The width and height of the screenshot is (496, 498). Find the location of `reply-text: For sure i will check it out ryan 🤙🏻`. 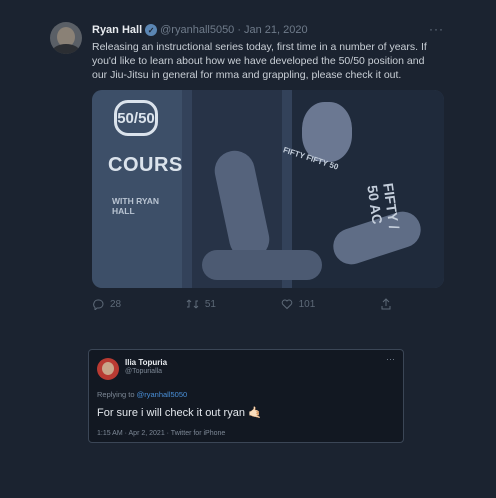

reply-text: For sure i will check it out ryan 🤙🏻 is located at coordinates (179, 413).